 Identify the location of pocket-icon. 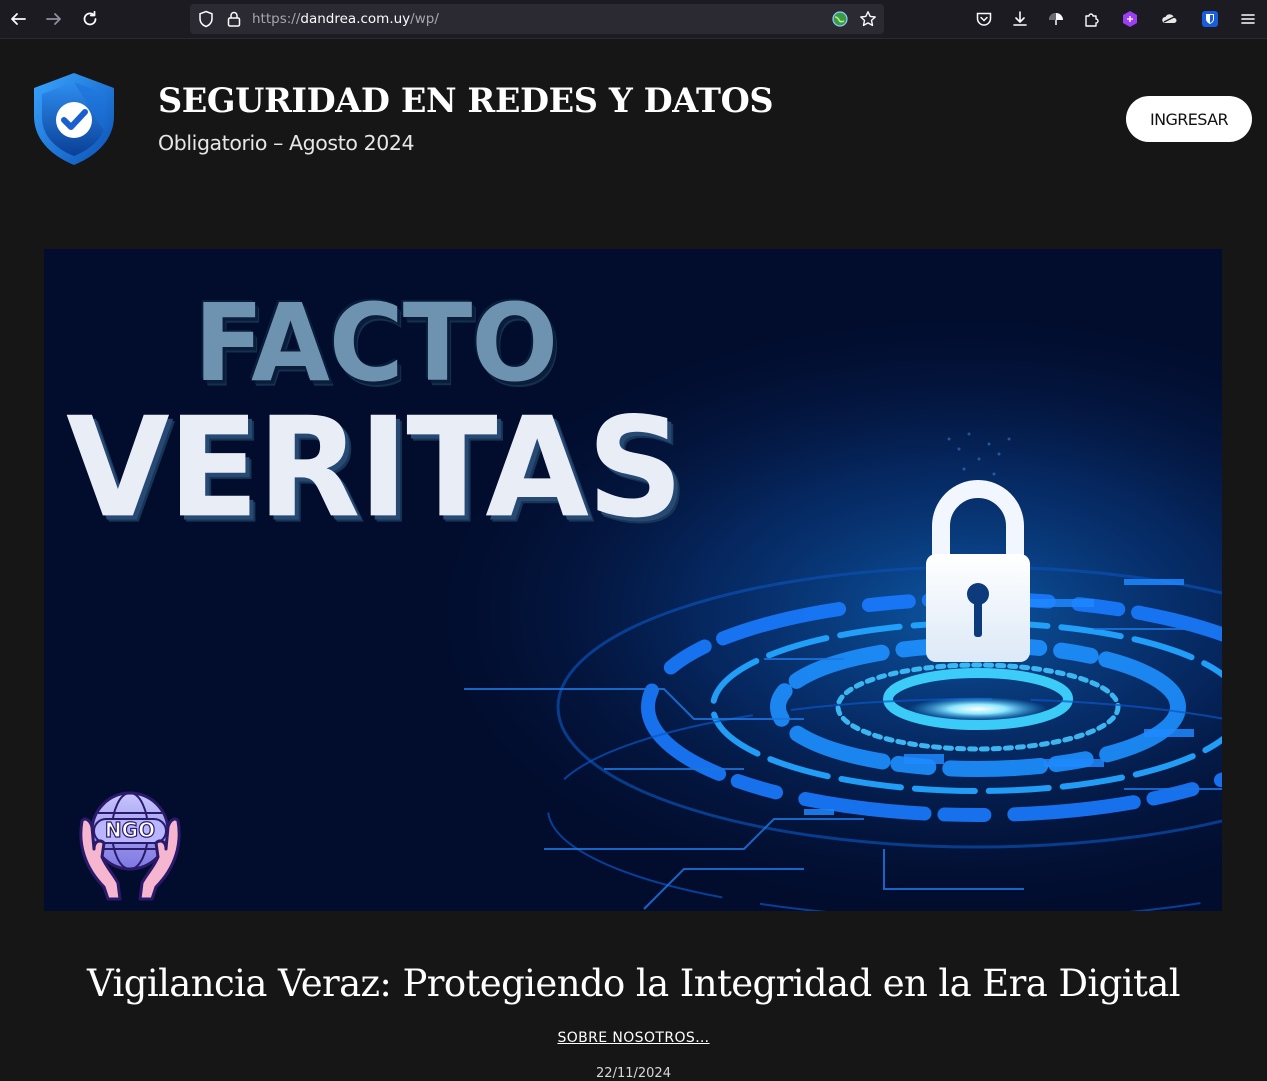
(984, 19).